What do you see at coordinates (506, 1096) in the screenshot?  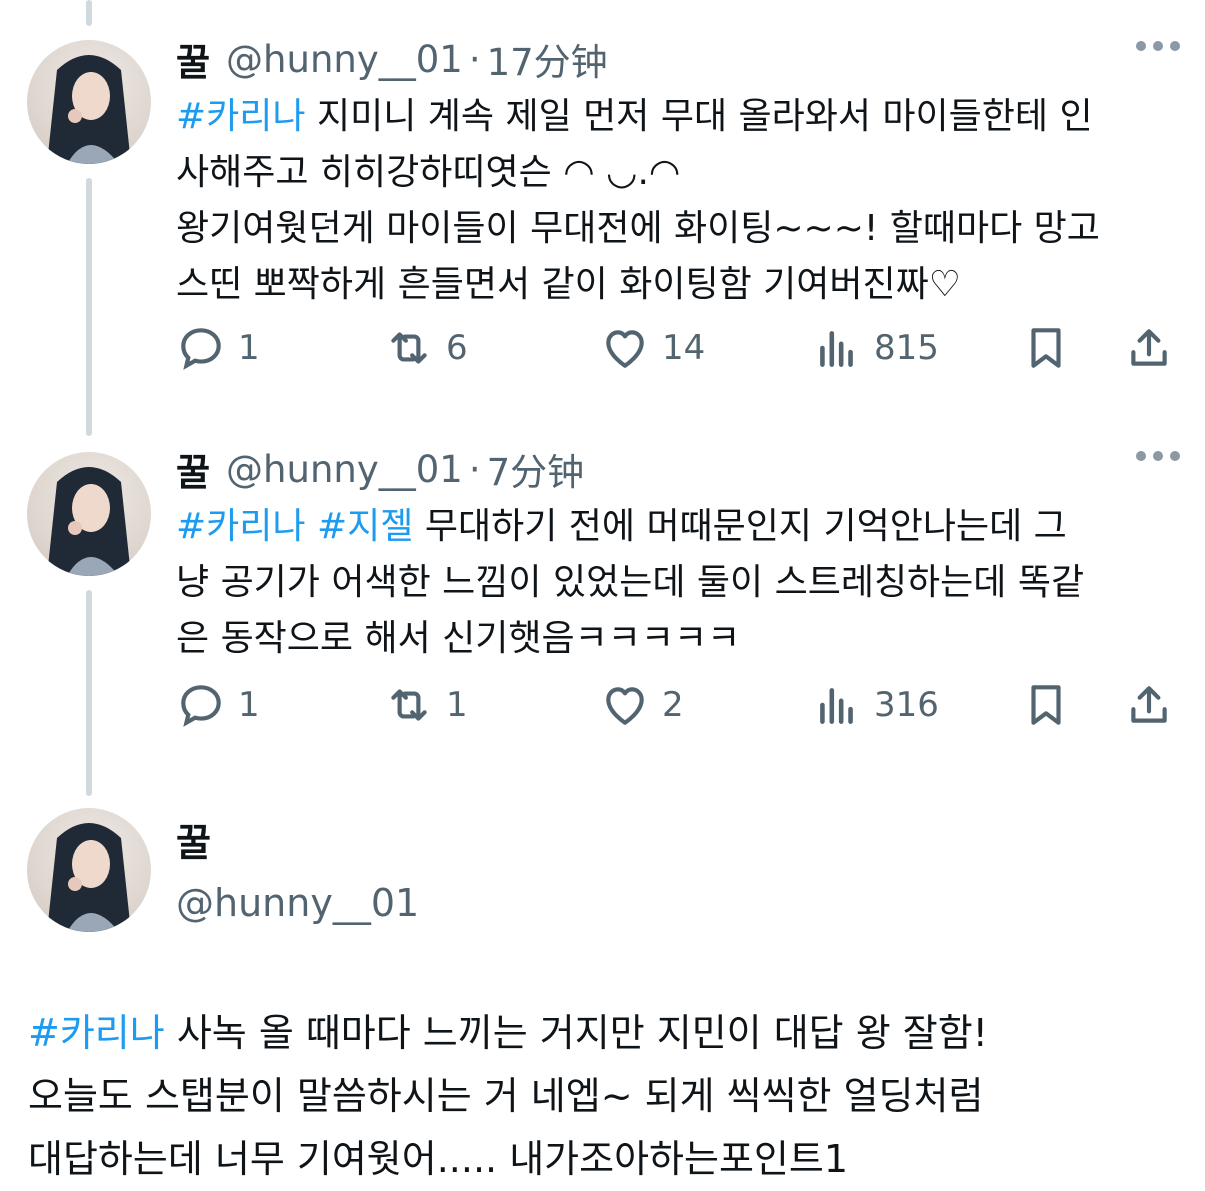 I see `tweet-text-line: 오늘도 스탭분이 말씀하시는 거 네엡~ 되게 씩씩한 얼딩처럼` at bounding box center [506, 1096].